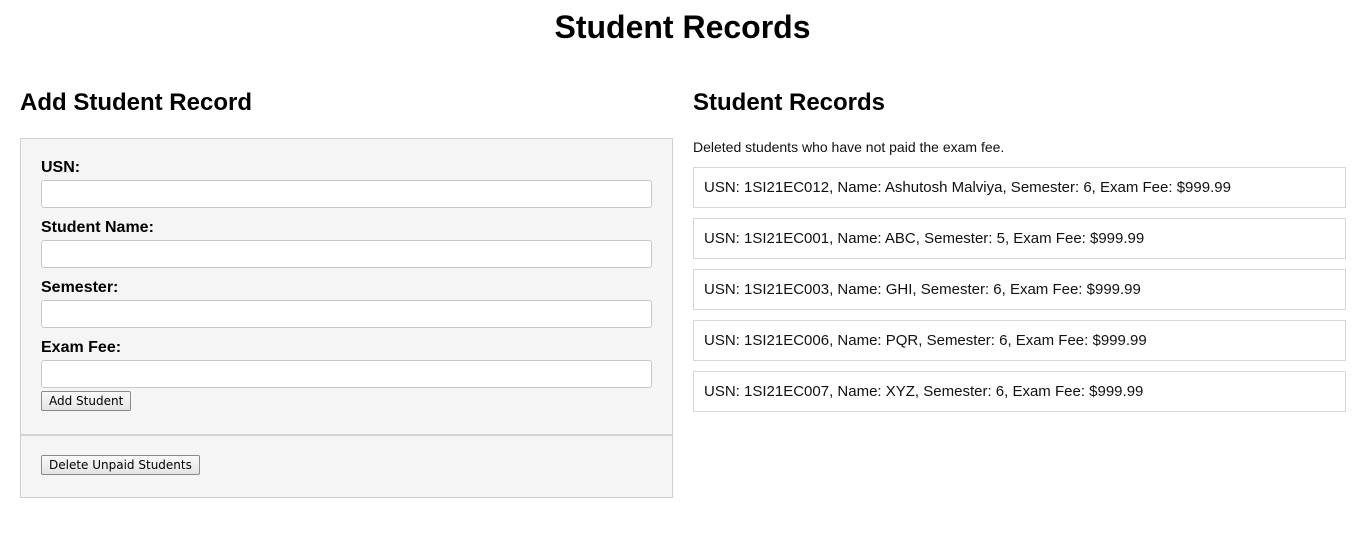 The width and height of the screenshot is (1365, 558). I want to click on semester-label: Semester:, so click(80, 287).